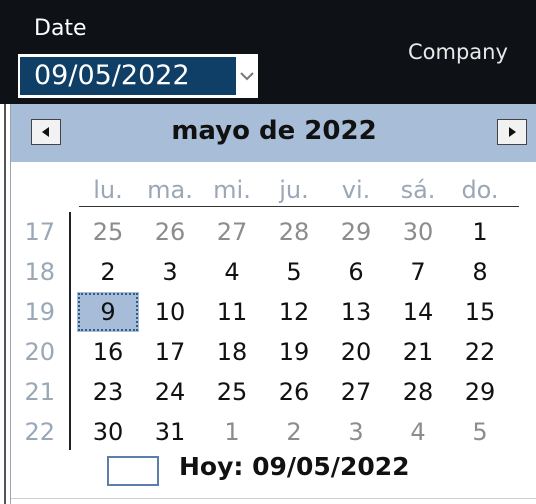  Describe the element at coordinates (480, 352) in the screenshot. I see `day-cell: 22` at that location.